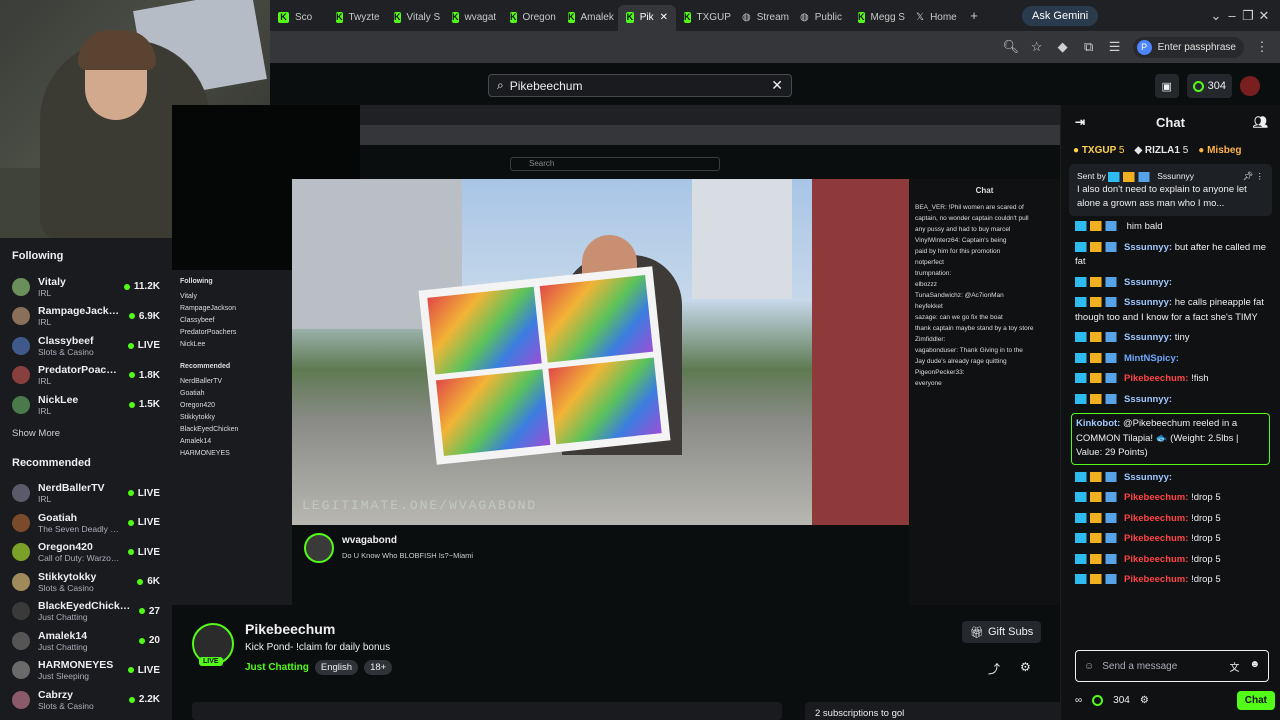 Image resolution: width=1280 pixels, height=720 pixels. I want to click on infinity-icon: ∞, so click(1078, 700).